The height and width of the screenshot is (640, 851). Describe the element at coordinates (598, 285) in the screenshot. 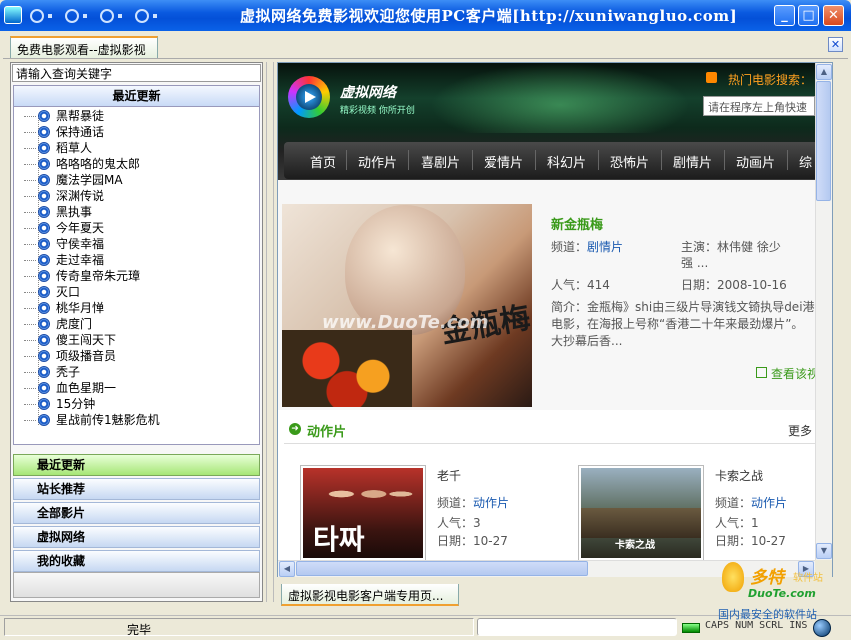

I see `featured-popularity-value: 414` at that location.